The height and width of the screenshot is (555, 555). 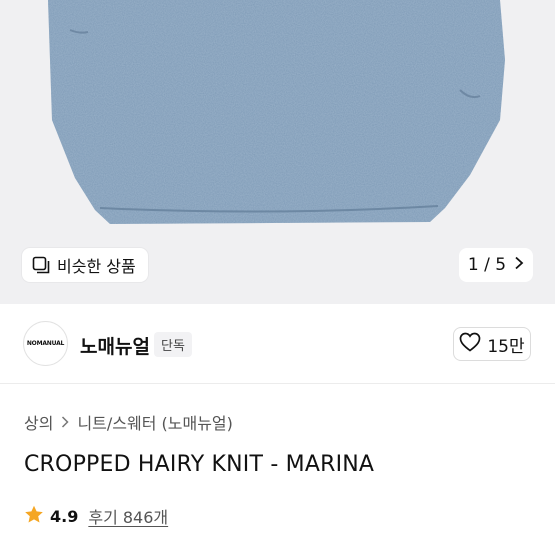 I want to click on like-count: 15만, so click(x=506, y=346).